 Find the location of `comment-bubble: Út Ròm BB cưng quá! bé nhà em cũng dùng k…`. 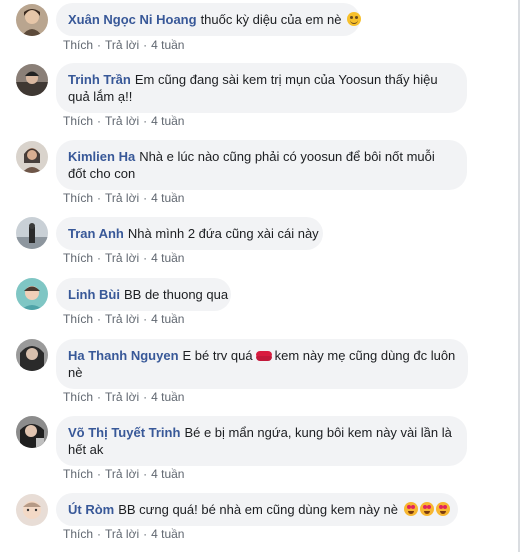

comment-bubble: Út Ròm BB cưng quá! bé nhà em cũng dùng k… is located at coordinates (257, 509).